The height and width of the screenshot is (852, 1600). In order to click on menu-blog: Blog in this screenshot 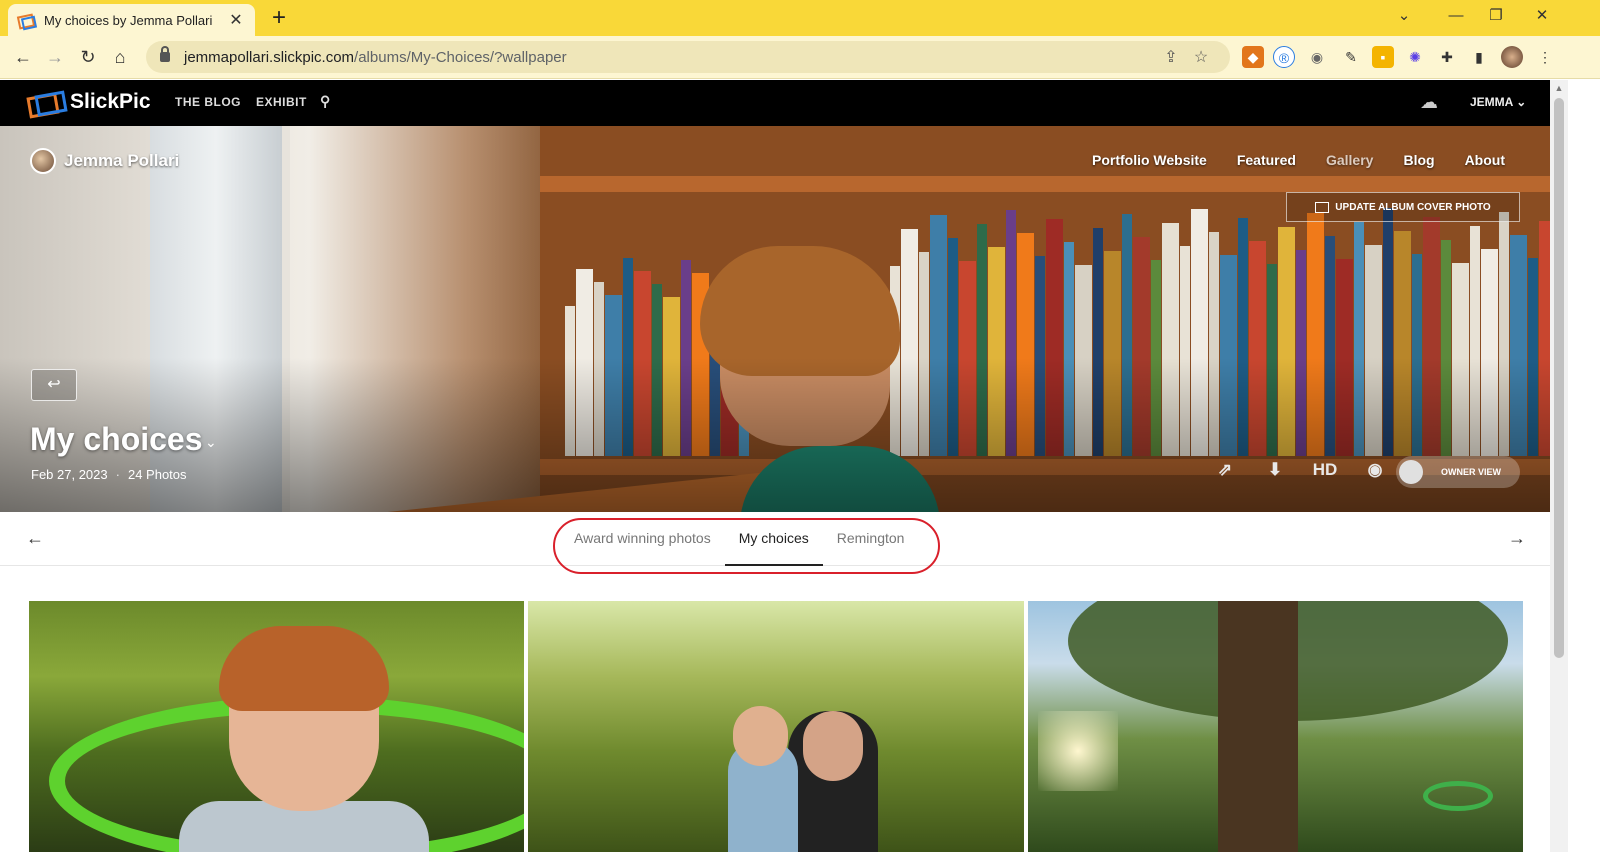, I will do `click(1418, 160)`.